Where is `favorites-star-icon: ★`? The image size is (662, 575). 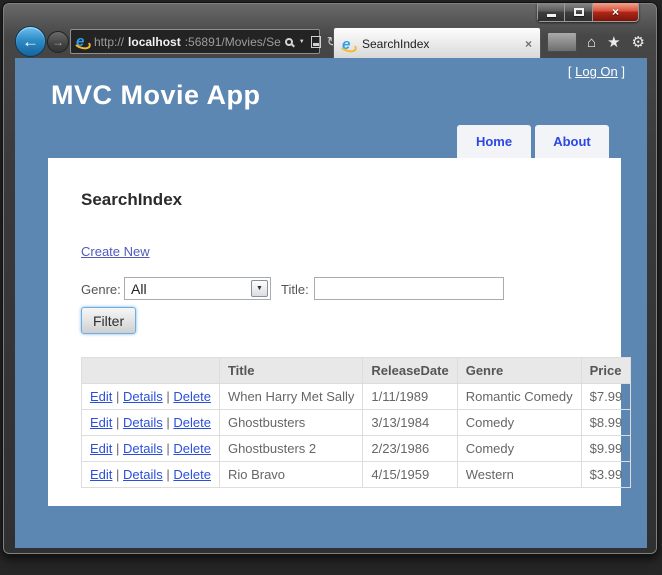
favorites-star-icon: ★ is located at coordinates (613, 42).